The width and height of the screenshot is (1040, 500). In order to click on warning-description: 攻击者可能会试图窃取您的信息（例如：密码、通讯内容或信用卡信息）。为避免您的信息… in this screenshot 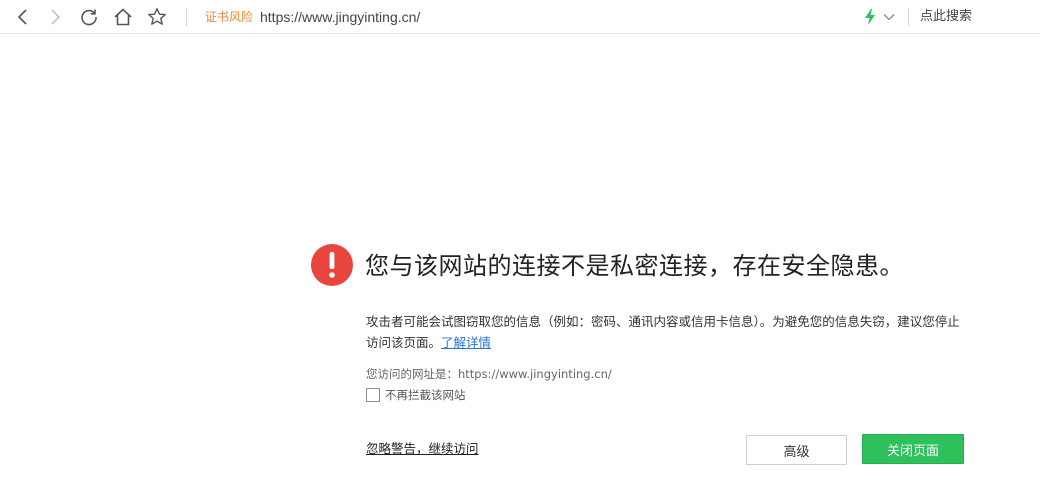, I will do `click(669, 332)`.